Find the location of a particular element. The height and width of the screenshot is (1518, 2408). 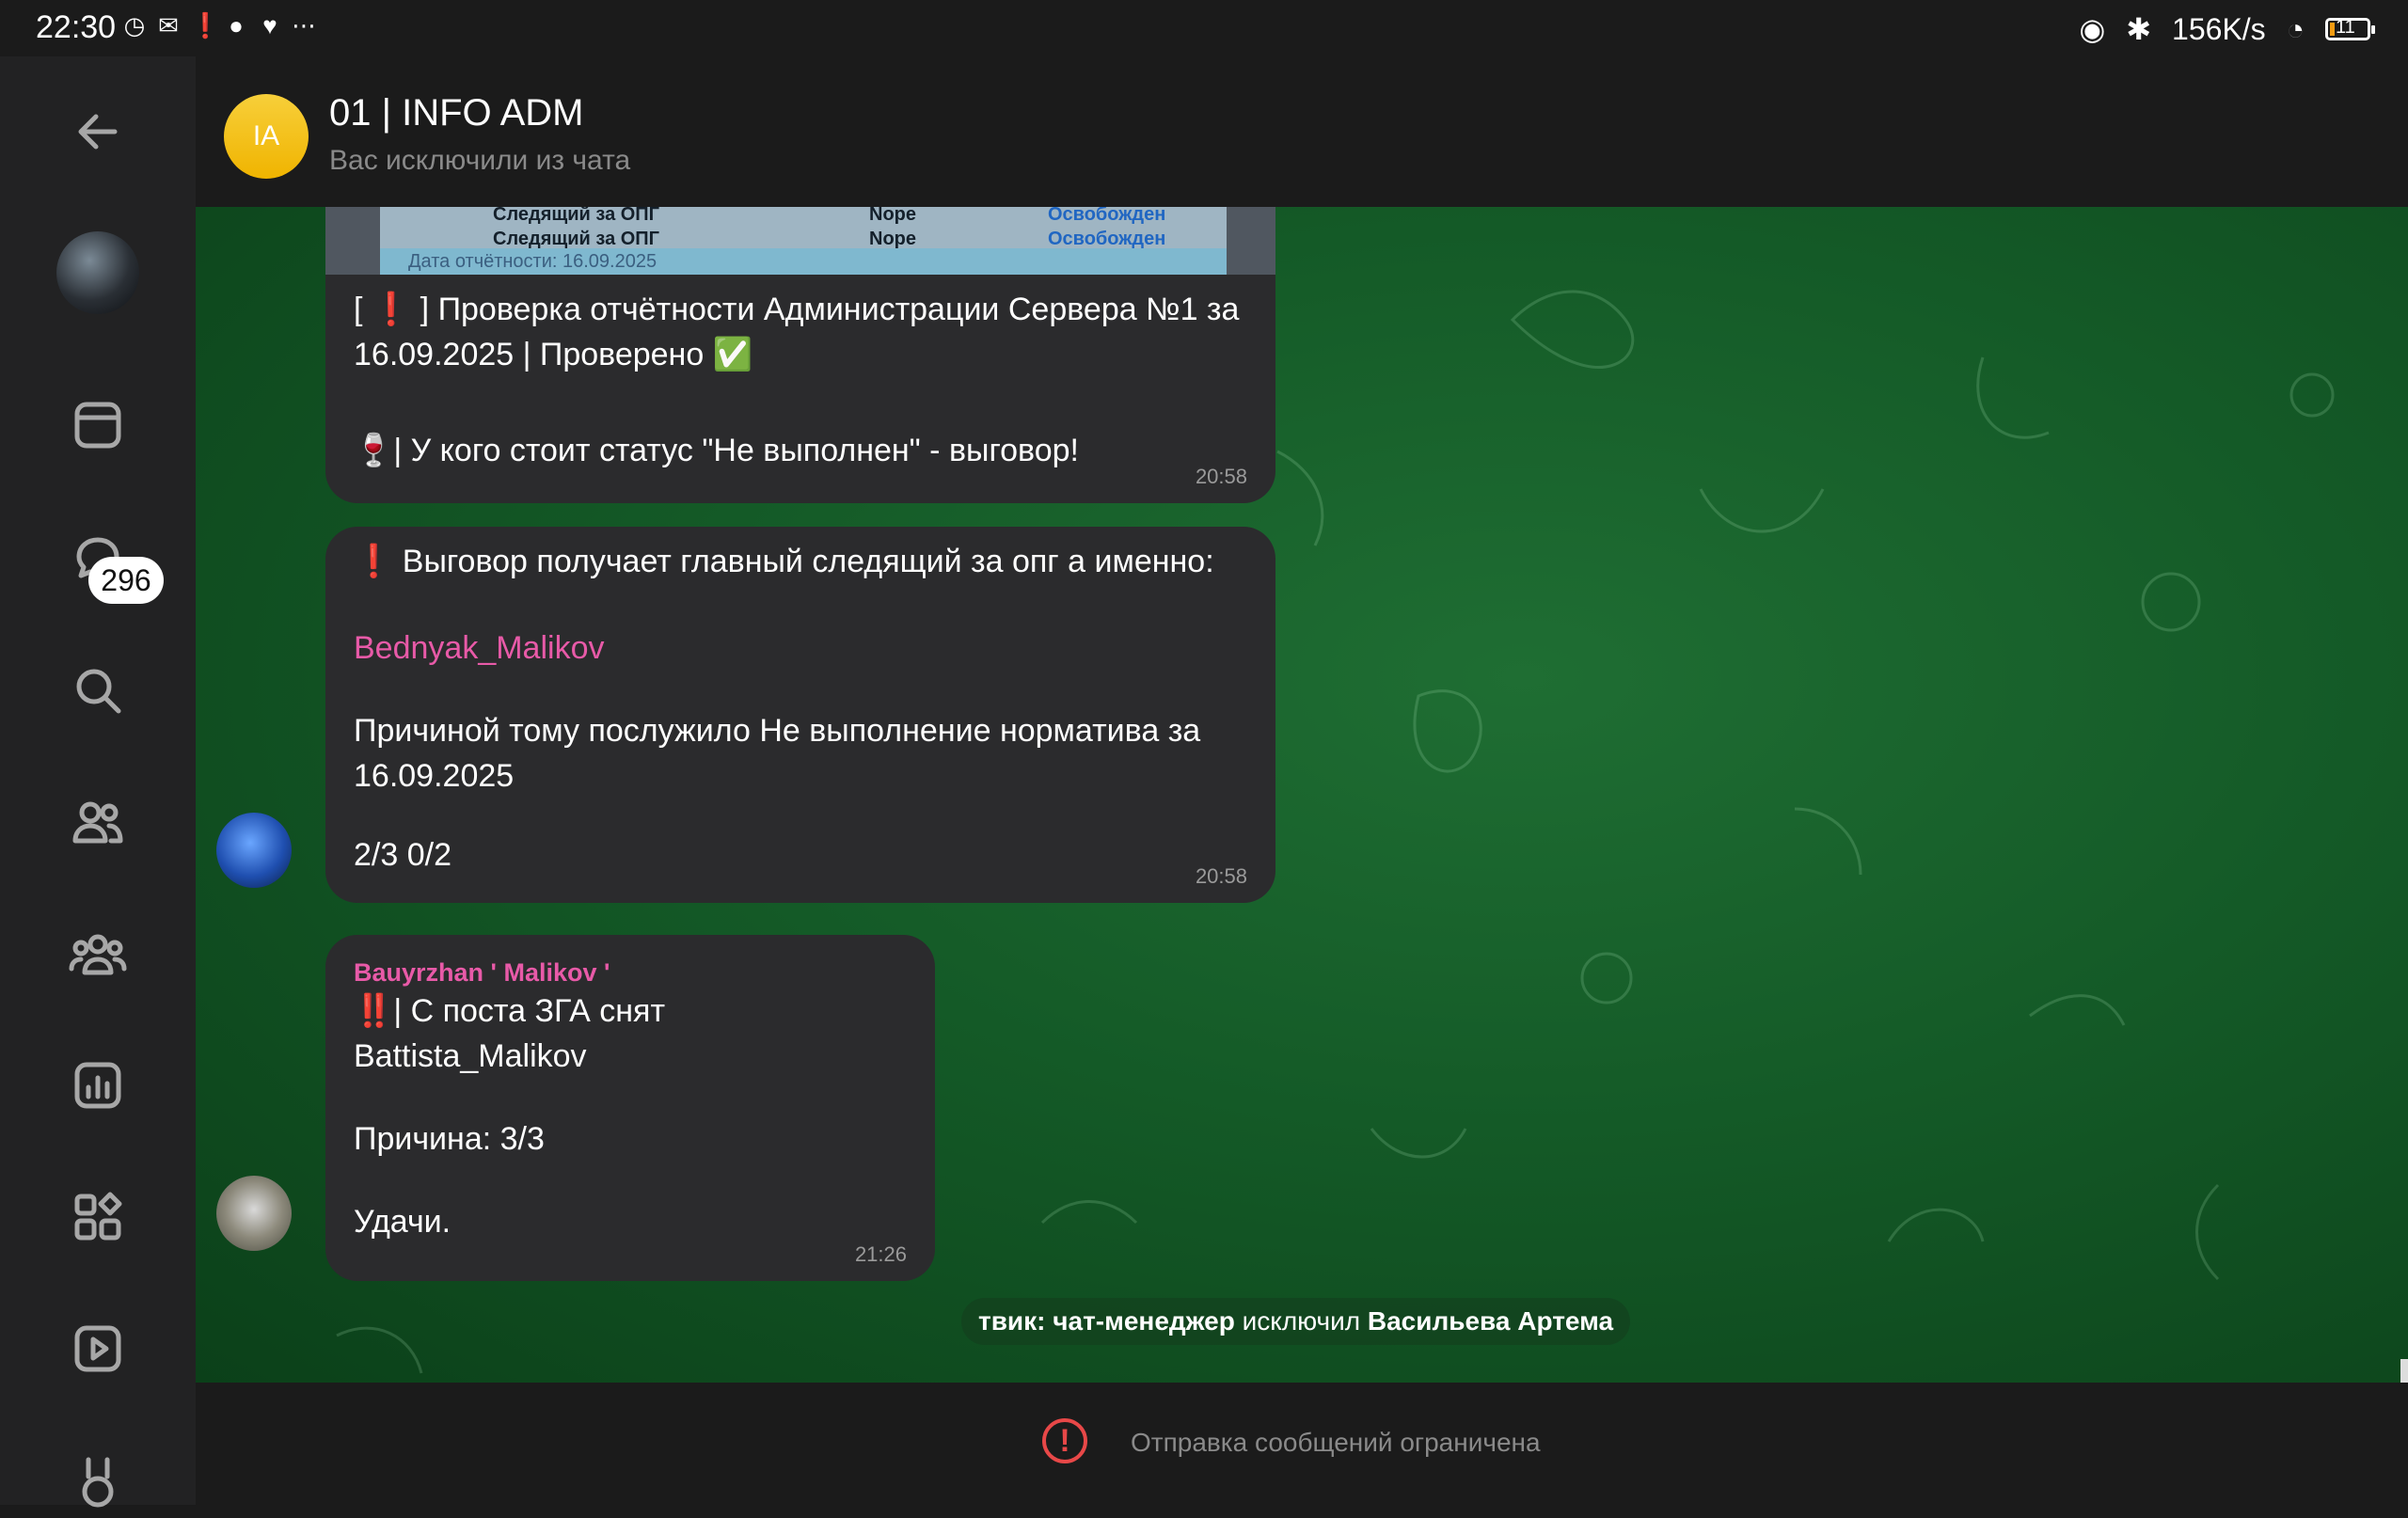

chat-avatar: IA is located at coordinates (267, 137).